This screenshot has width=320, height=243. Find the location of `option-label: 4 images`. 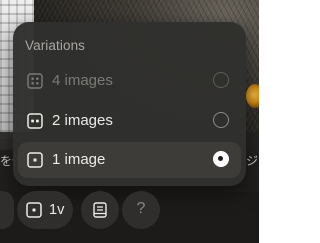

option-label: 4 images is located at coordinates (82, 80).